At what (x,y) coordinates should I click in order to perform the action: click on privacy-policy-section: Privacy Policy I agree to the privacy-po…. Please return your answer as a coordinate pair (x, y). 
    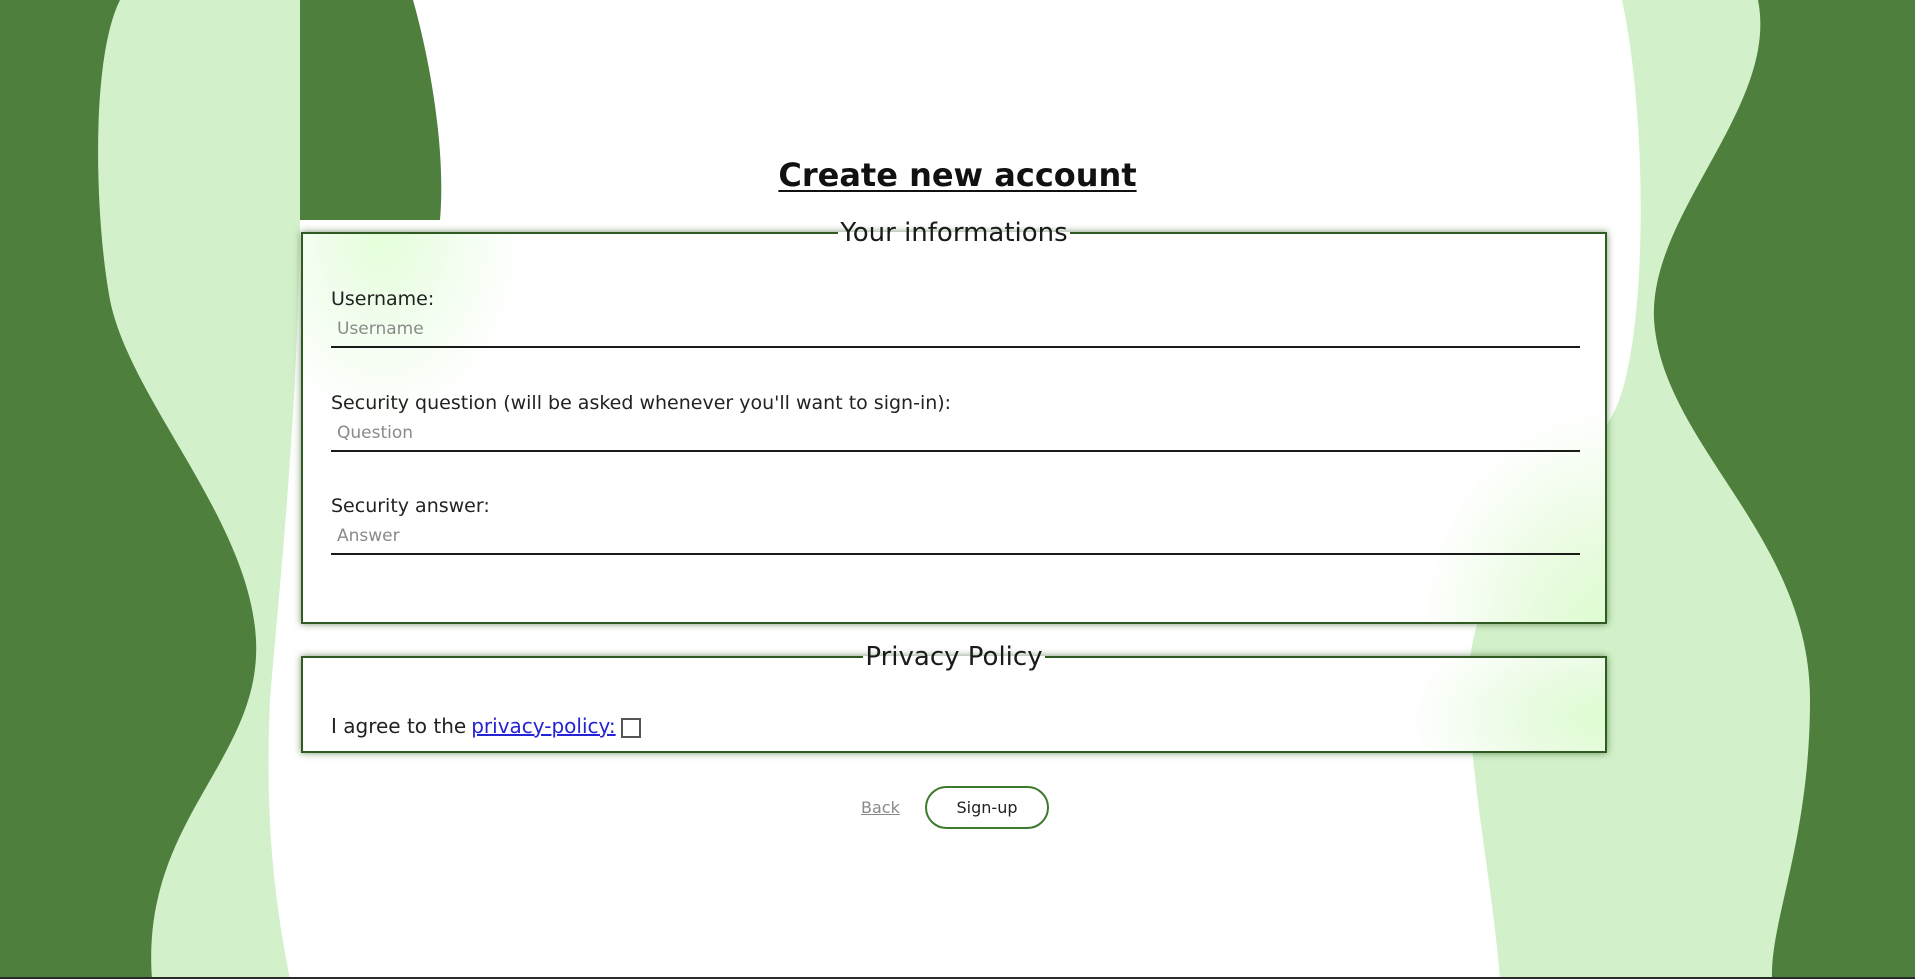
    Looking at the image, I should click on (954, 698).